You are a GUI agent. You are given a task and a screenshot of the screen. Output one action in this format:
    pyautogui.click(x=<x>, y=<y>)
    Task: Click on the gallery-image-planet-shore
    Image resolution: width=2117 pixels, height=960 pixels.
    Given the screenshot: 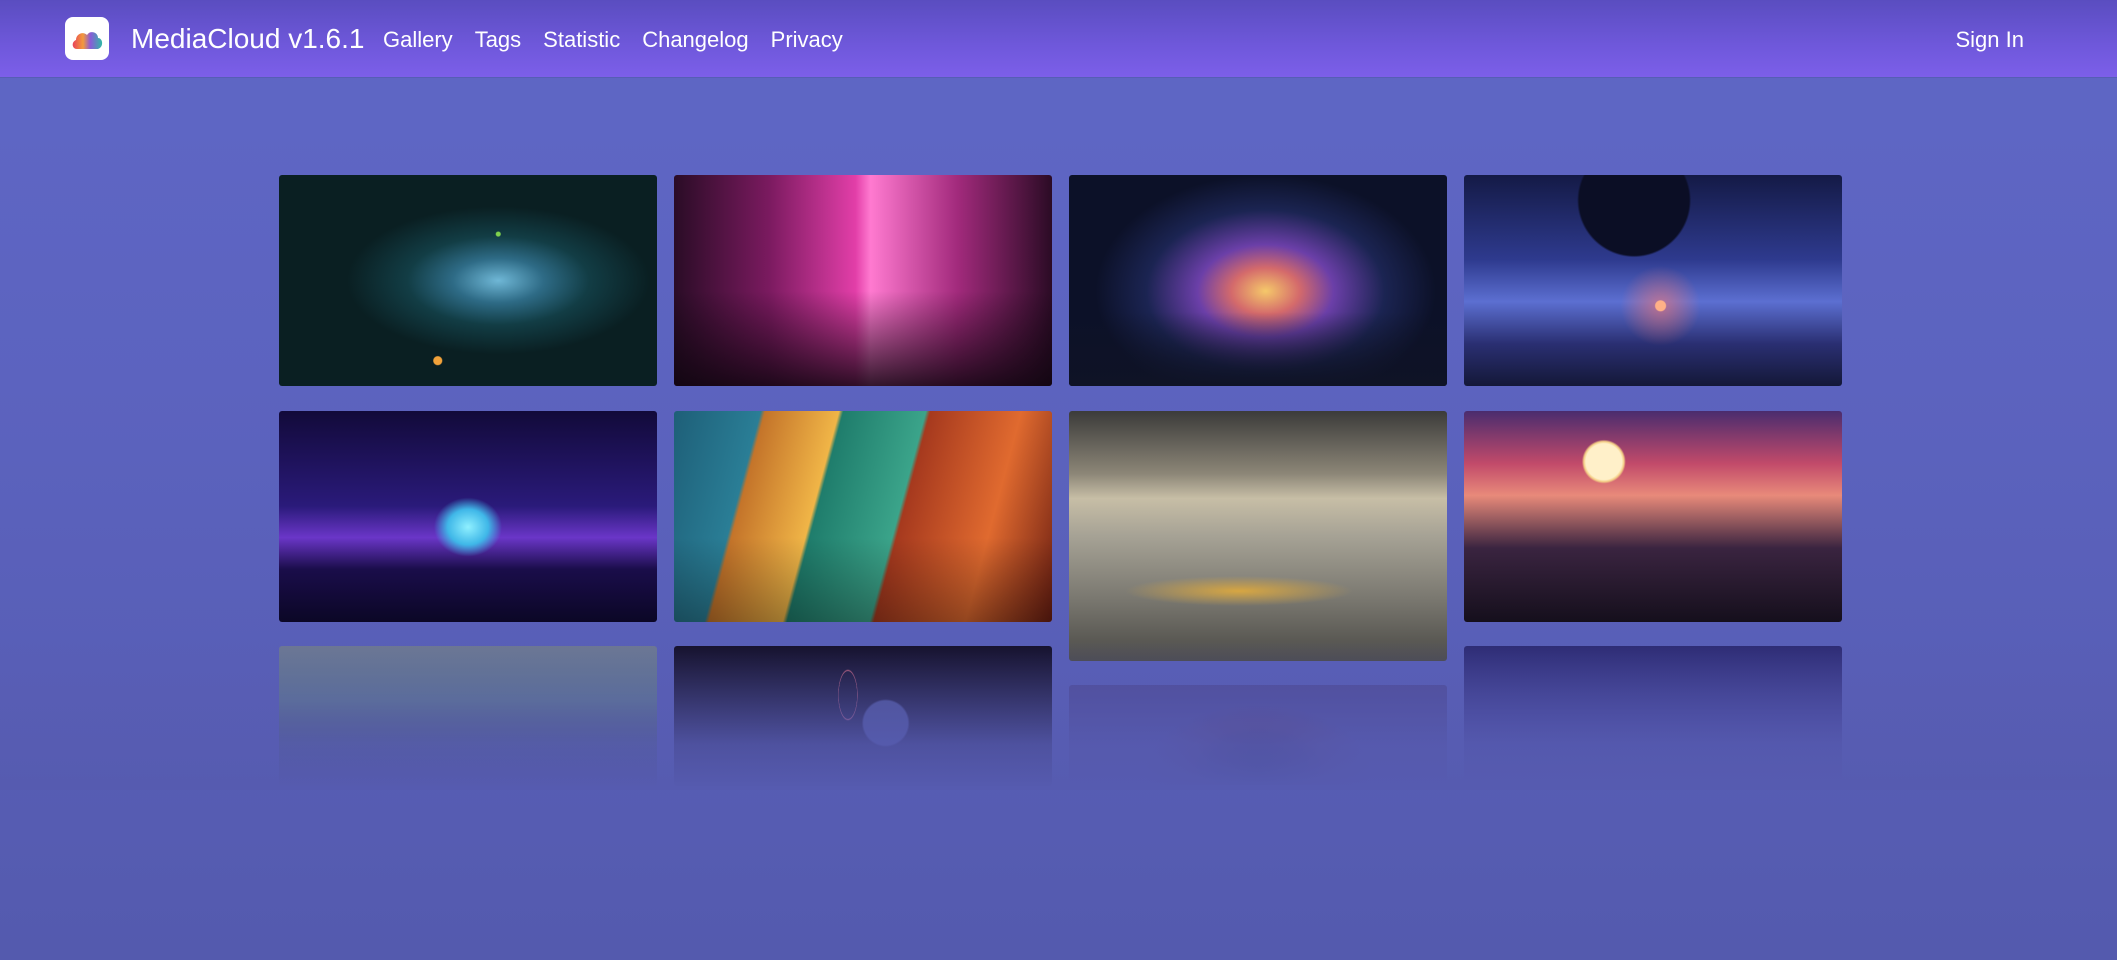 What is the action you would take?
    pyautogui.click(x=1653, y=280)
    